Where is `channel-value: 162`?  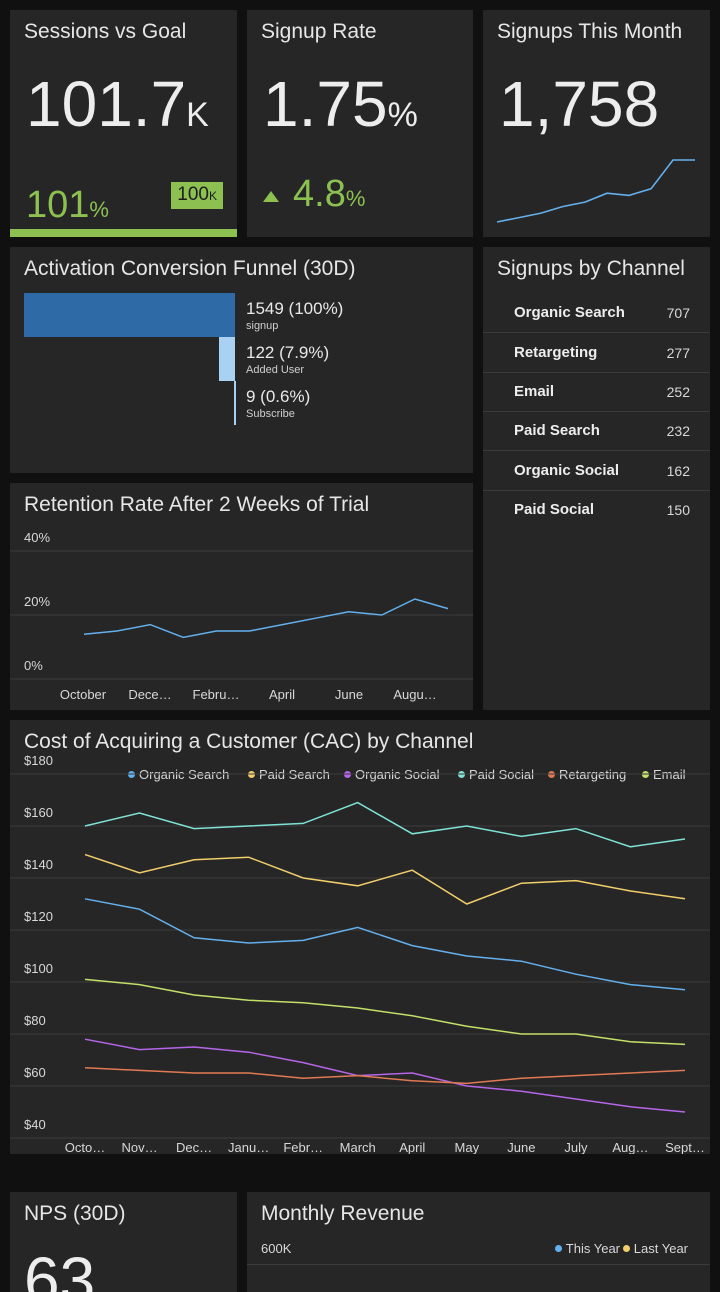 channel-value: 162 is located at coordinates (678, 471).